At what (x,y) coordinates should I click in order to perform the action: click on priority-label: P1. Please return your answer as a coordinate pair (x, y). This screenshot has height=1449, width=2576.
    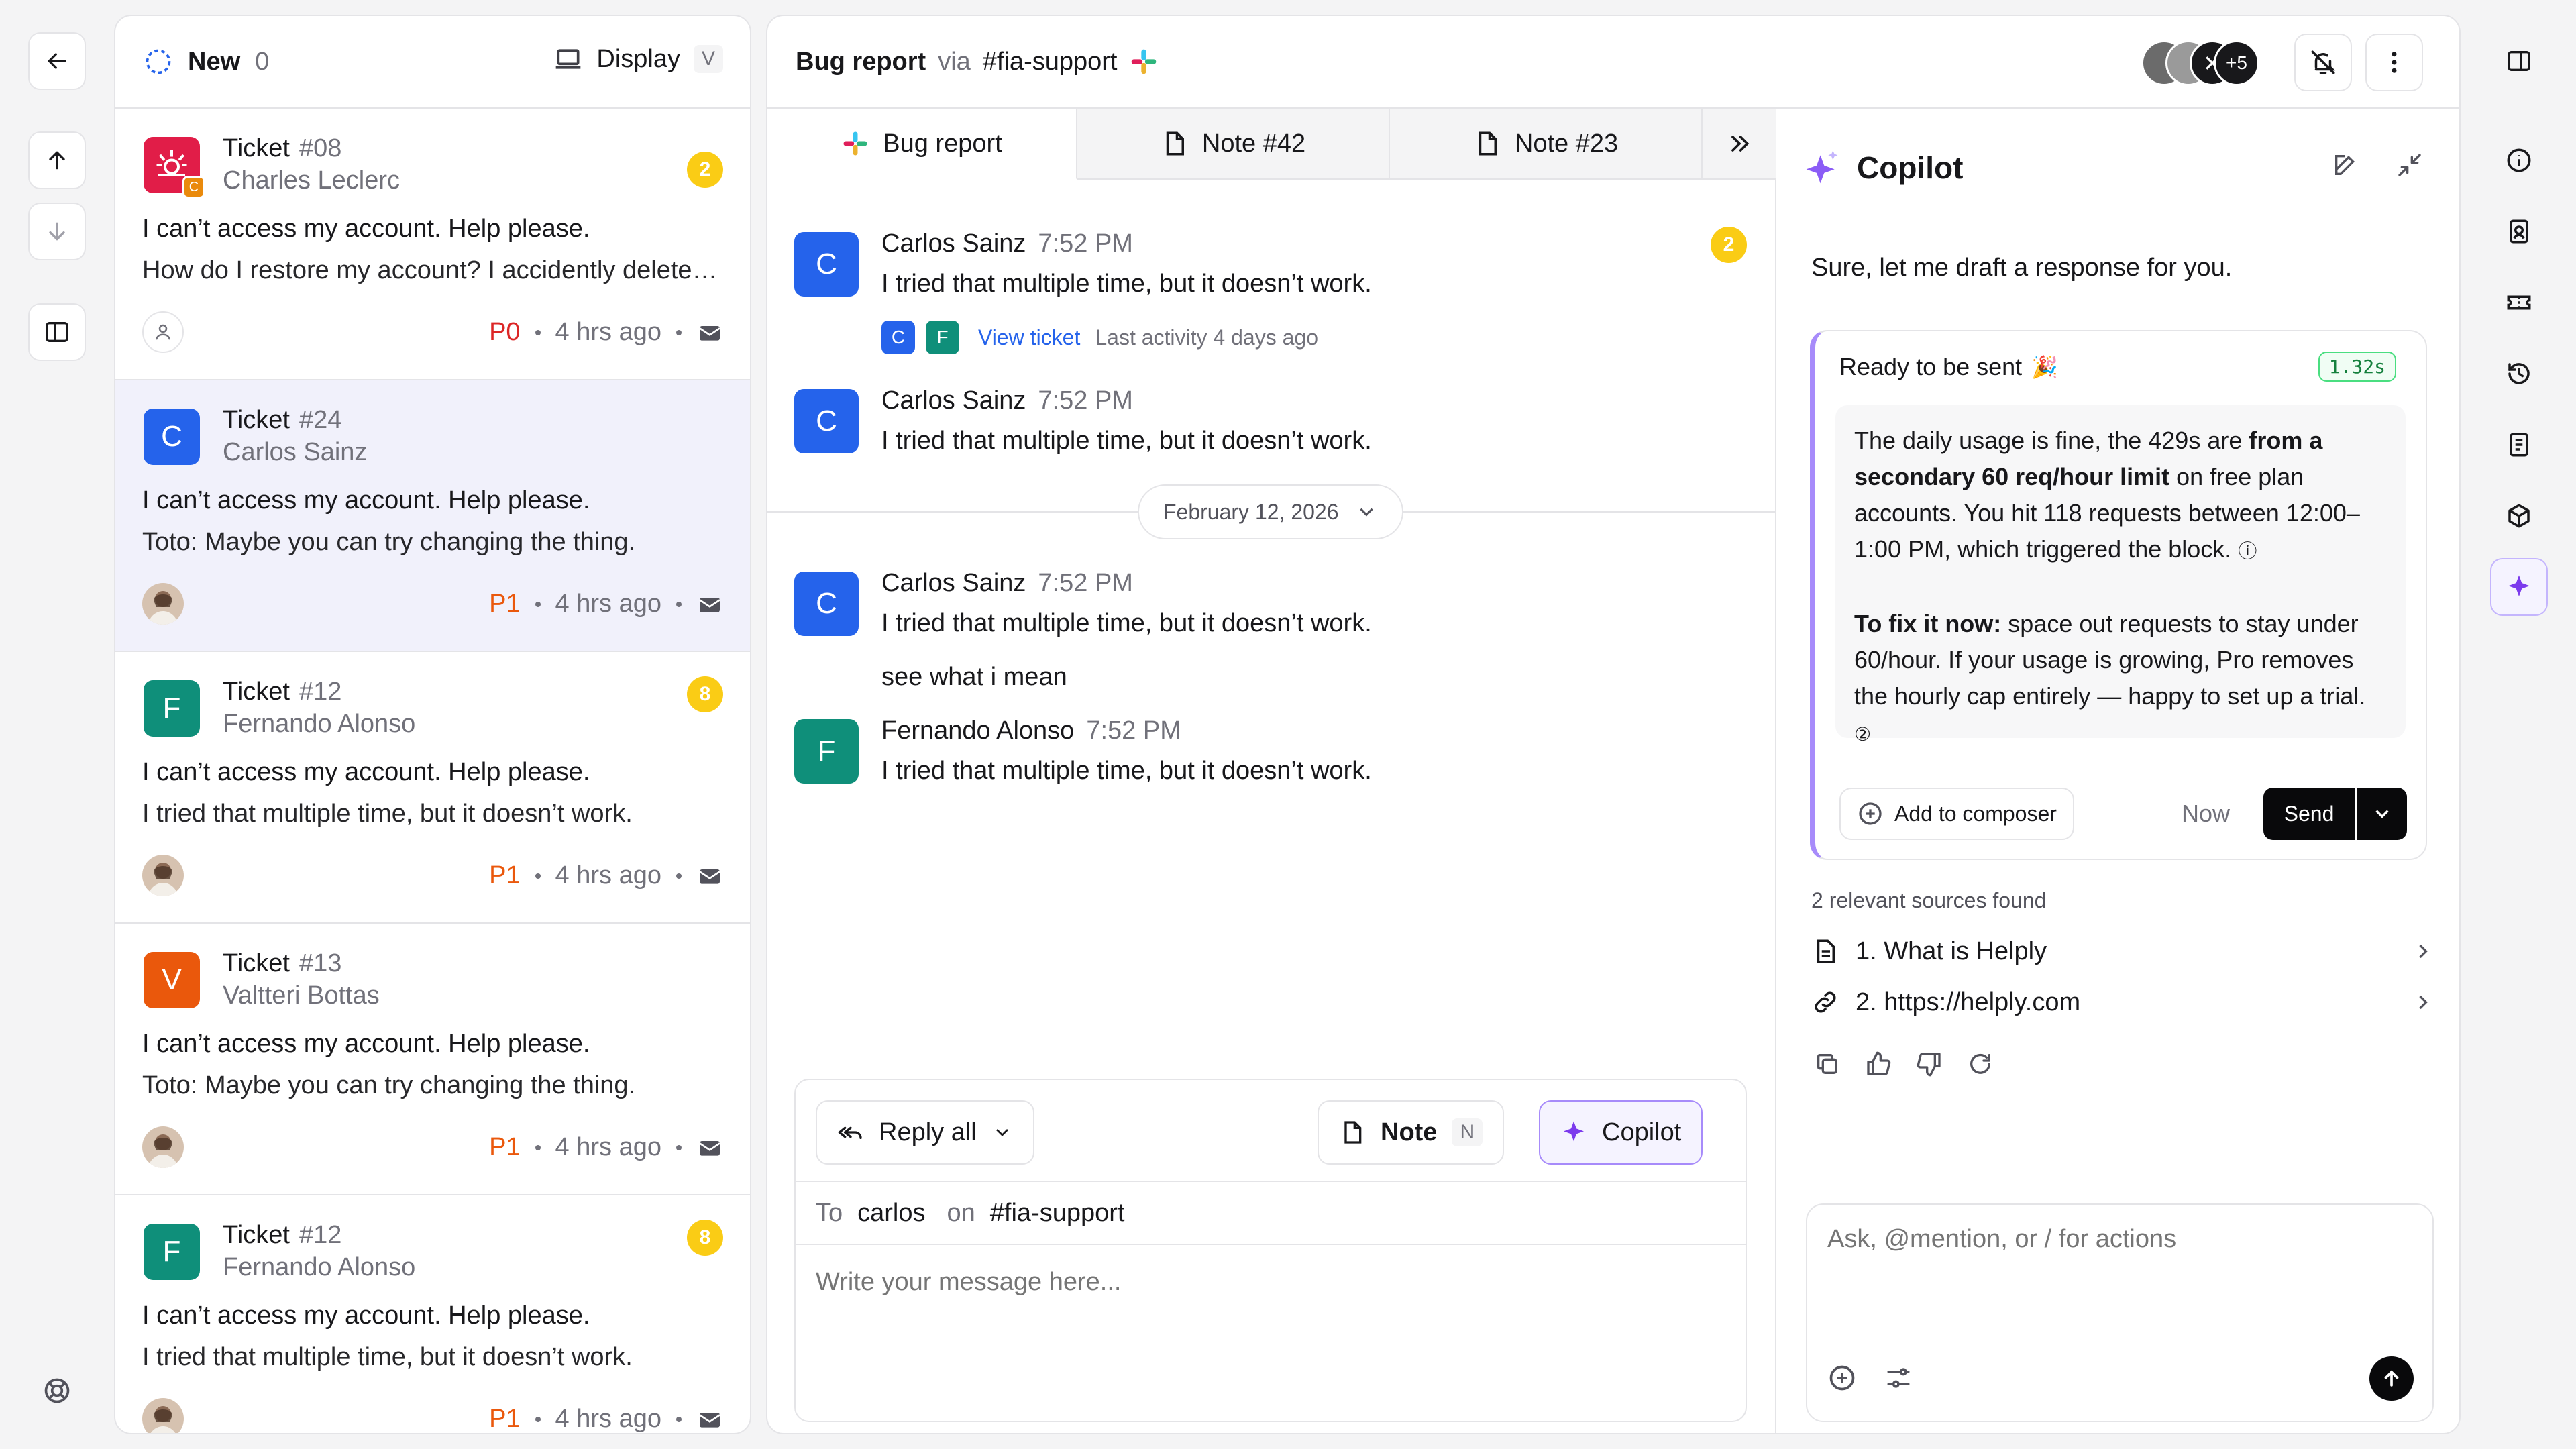
    Looking at the image, I should click on (505, 1419).